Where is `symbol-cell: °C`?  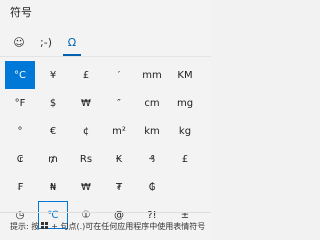
symbol-cell: °C is located at coordinates (20, 75).